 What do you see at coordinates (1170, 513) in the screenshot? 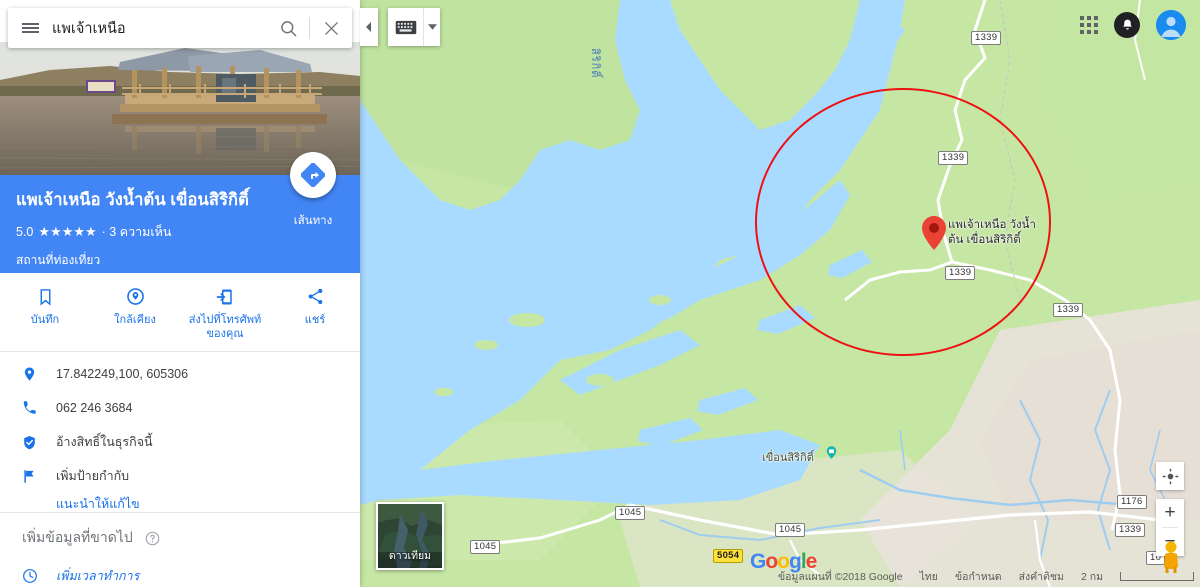
I see `zoom-in-button: +` at bounding box center [1170, 513].